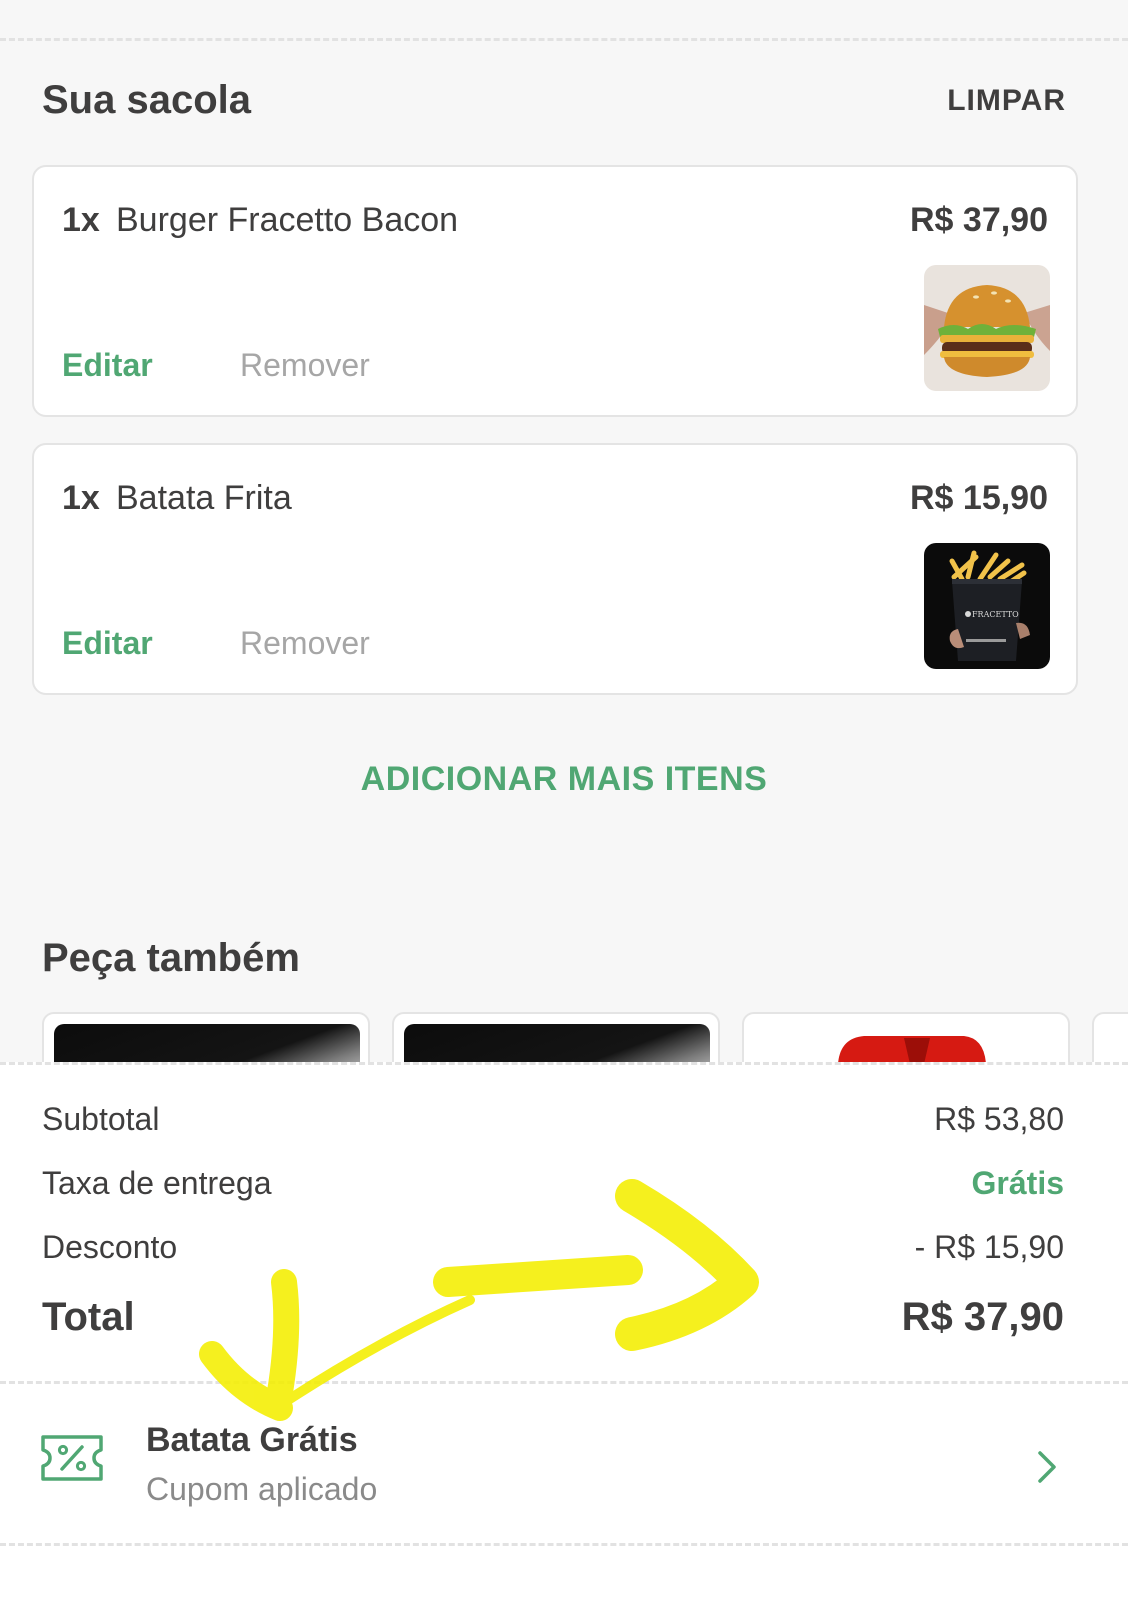 The height and width of the screenshot is (1600, 1128). Describe the element at coordinates (101, 1119) in the screenshot. I see `subtotal-label: Subtotal` at that location.